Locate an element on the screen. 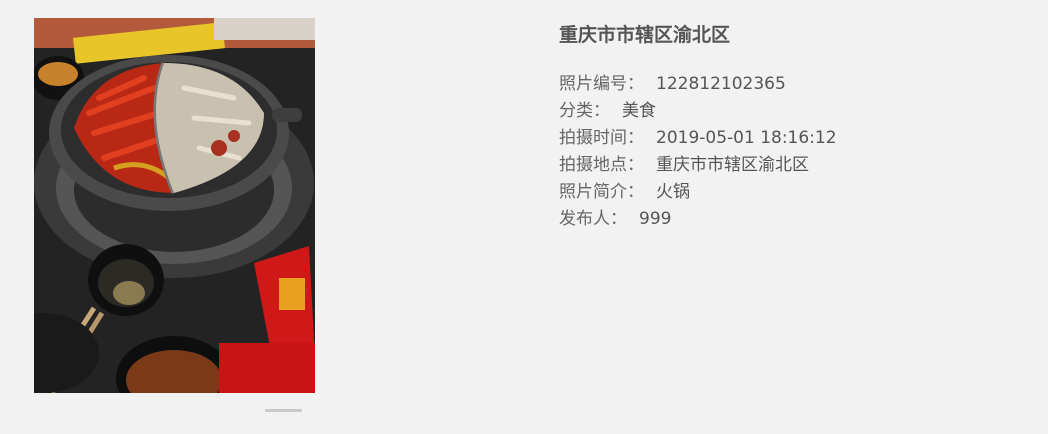 This screenshot has width=1048, height=434. info-row-shot-time: 拍摄时间： 2019-05-01 18:16:12 is located at coordinates (789, 138).